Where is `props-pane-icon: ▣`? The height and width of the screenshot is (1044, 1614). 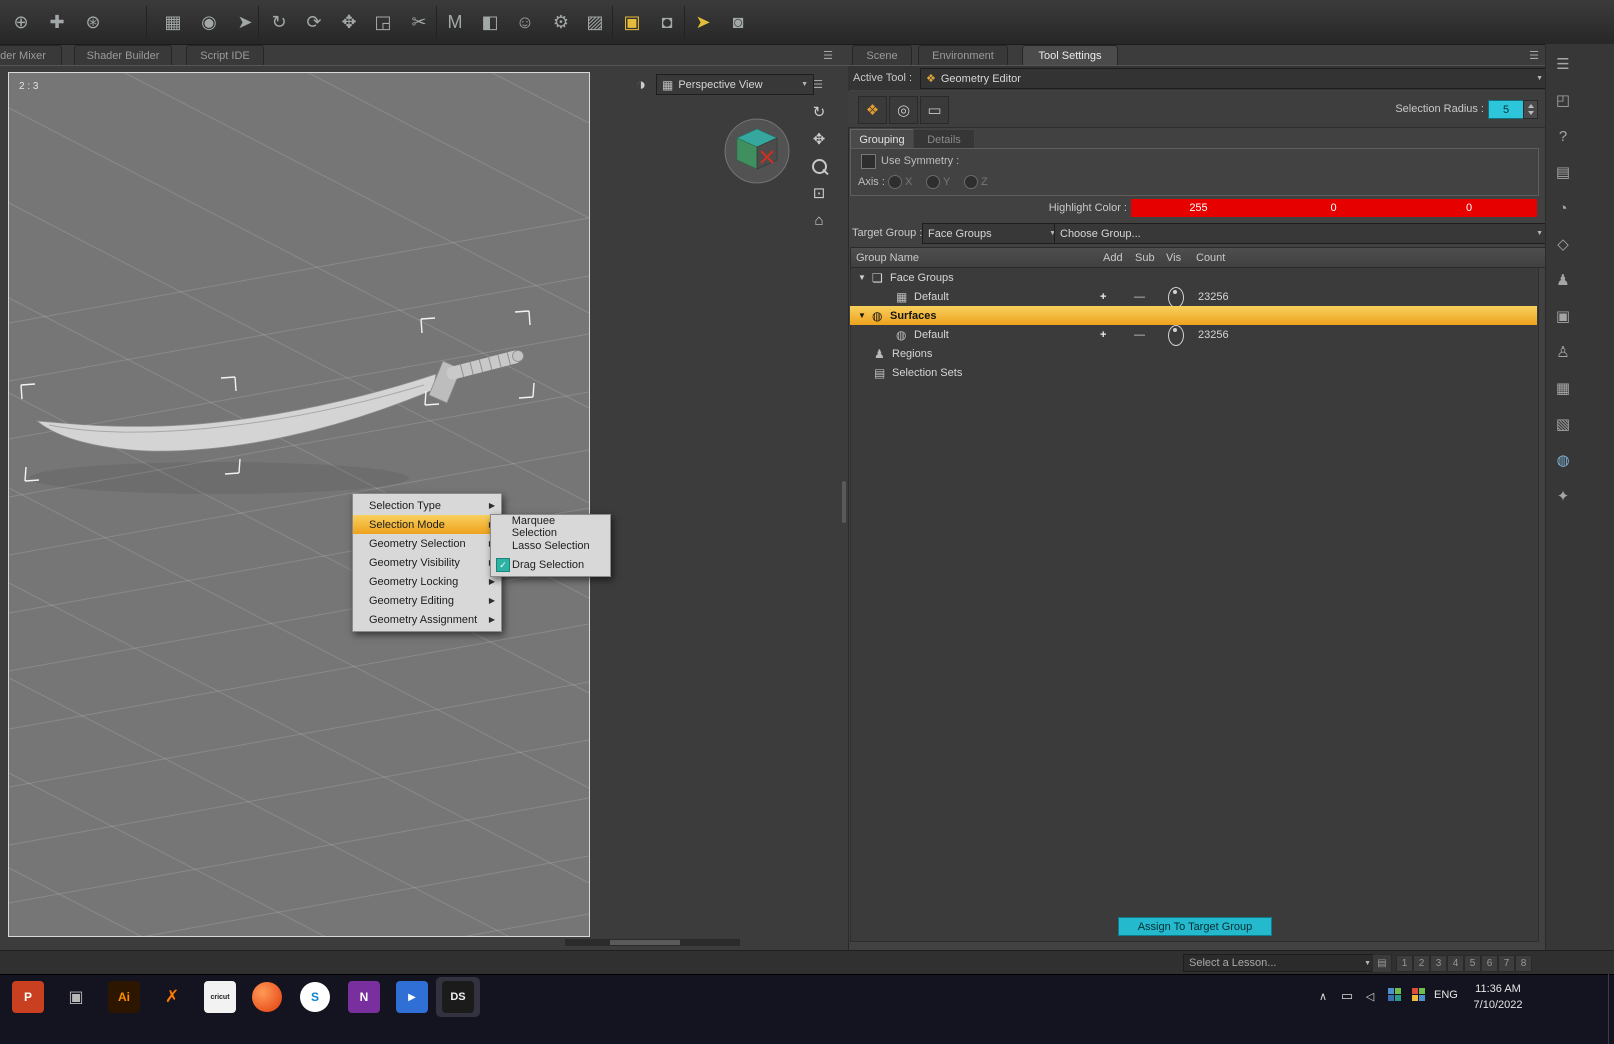 props-pane-icon: ▣ is located at coordinates (1563, 316).